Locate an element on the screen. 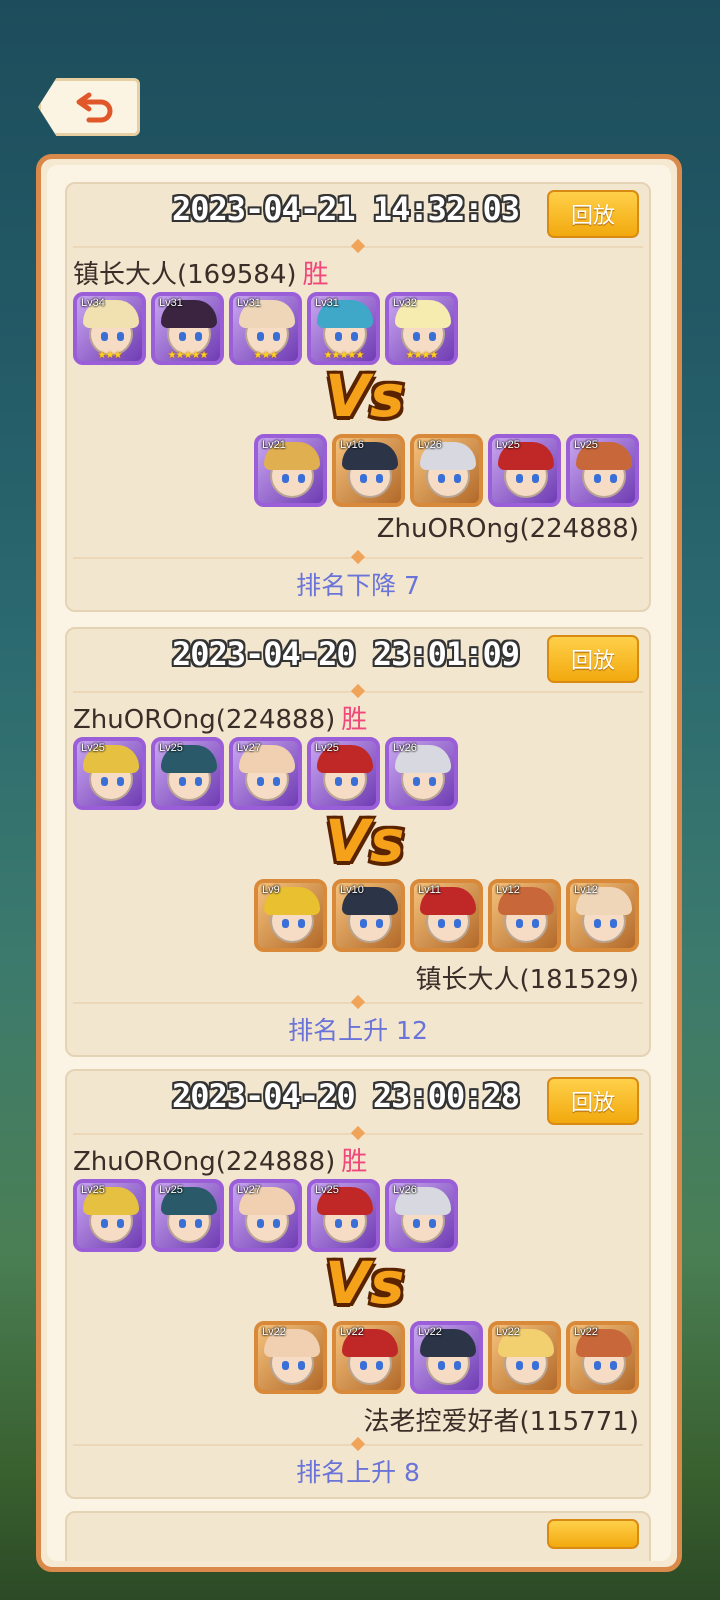 This screenshot has height=1600, width=720. team1: Lv34 ★★★ Lv31 ★★★★★ Lv31 ★★★ Lv31 ★★★★★ Lv32 ★★★★ is located at coordinates (265, 328).